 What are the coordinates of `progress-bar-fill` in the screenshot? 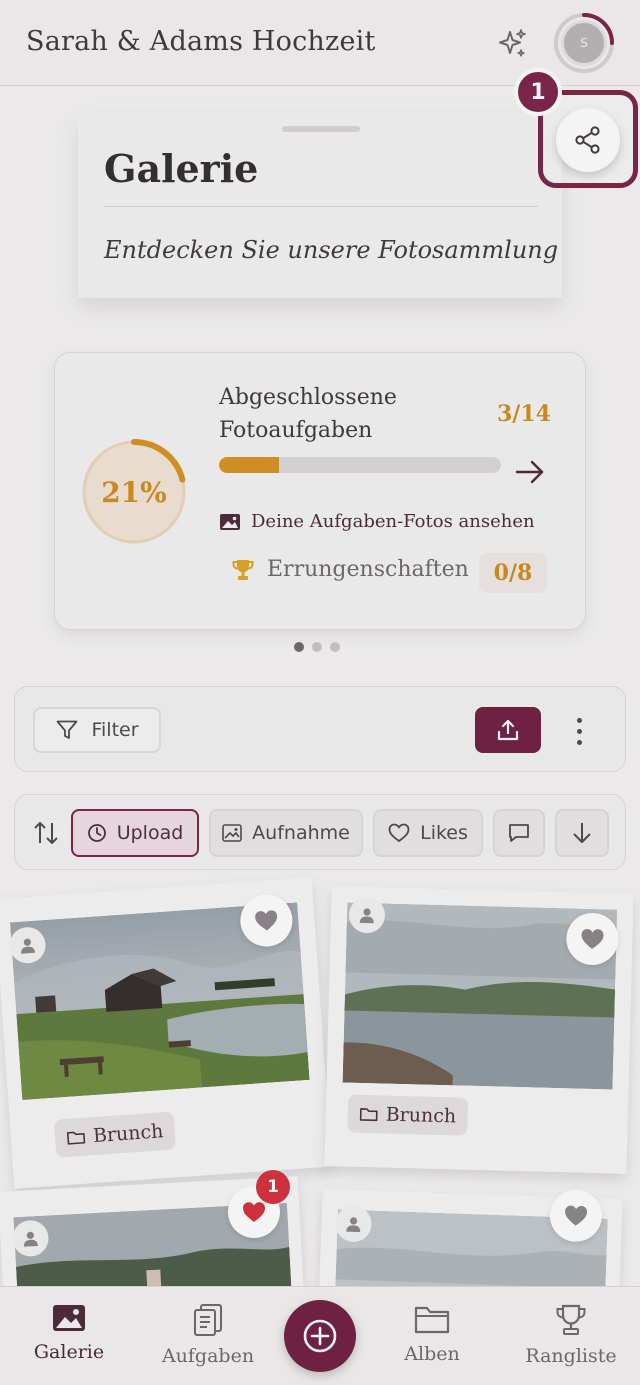 It's located at (249, 465).